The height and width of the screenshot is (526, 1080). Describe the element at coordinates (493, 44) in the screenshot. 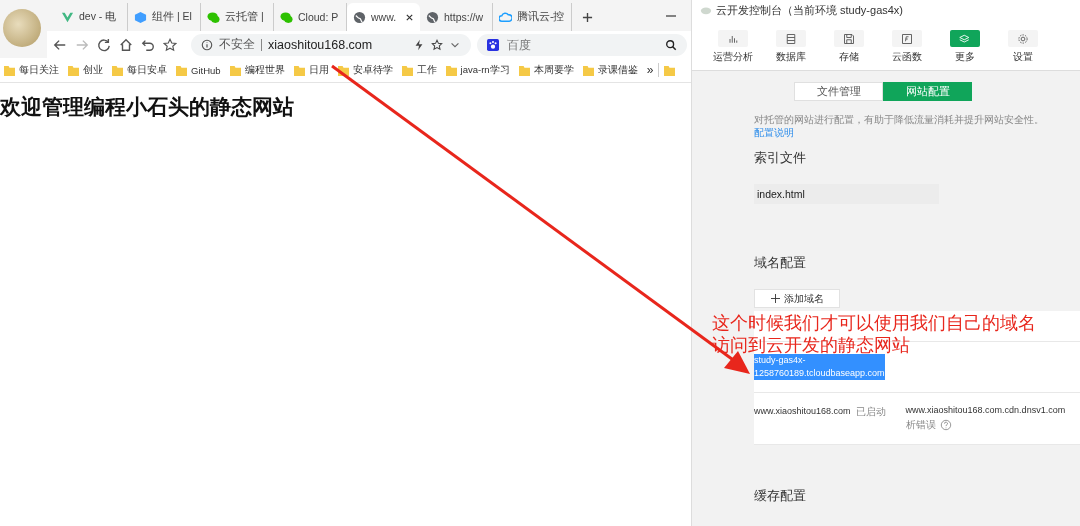

I see `paw-icon` at that location.